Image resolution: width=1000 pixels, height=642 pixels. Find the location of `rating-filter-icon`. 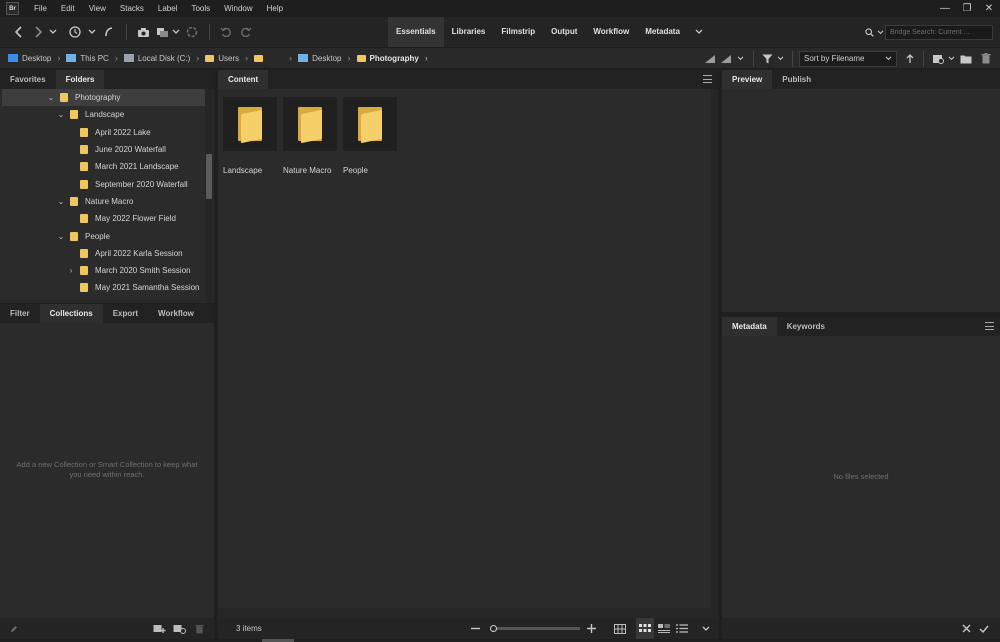

rating-filter-icon is located at coordinates (726, 58).